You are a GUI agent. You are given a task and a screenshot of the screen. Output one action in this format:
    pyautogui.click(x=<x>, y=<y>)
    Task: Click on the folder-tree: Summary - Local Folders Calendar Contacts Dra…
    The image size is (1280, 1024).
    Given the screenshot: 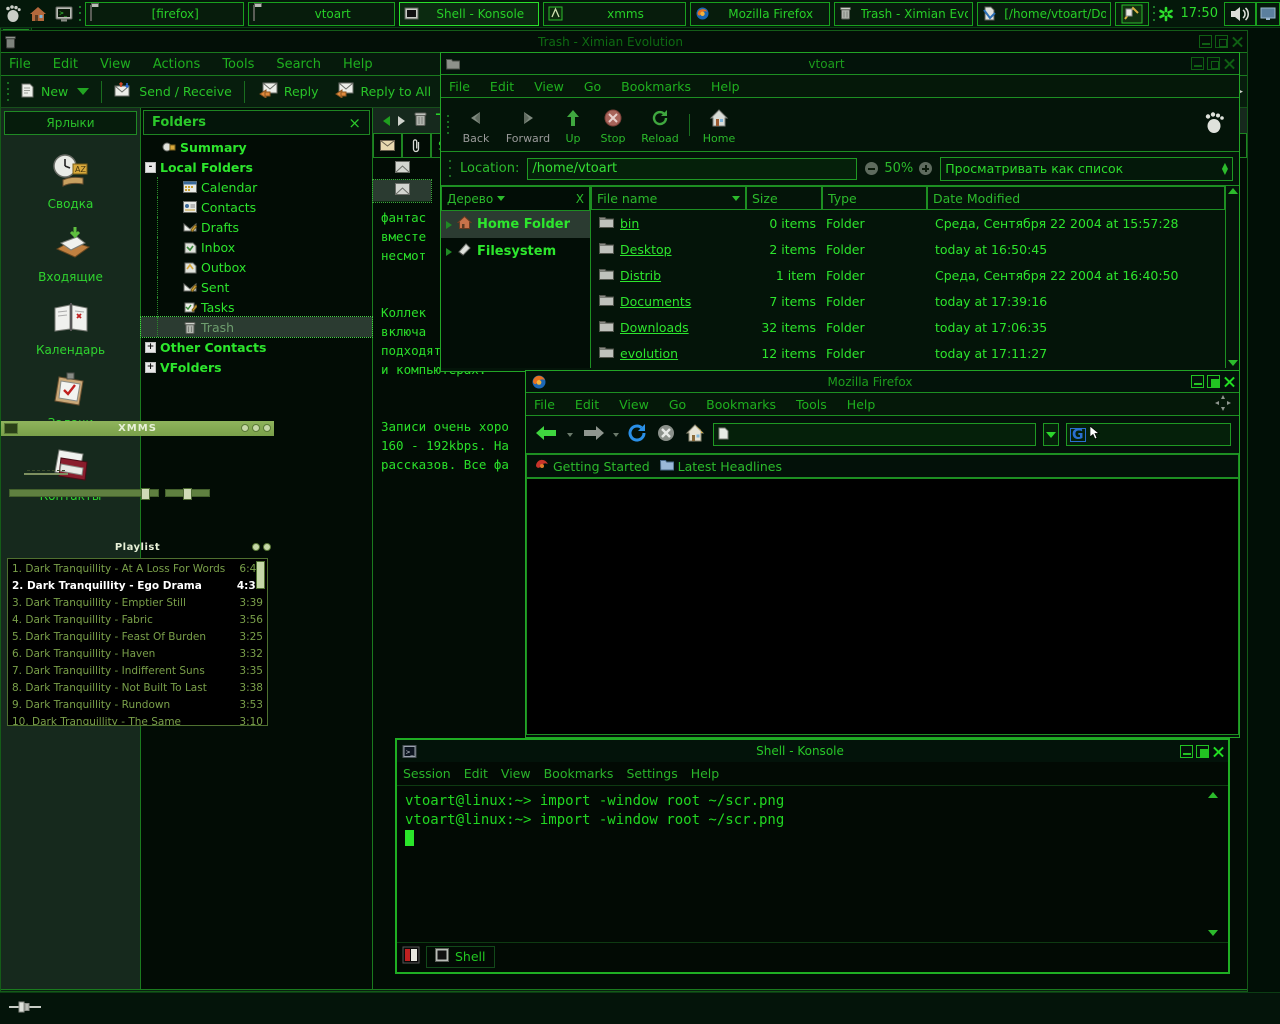 What is the action you would take?
    pyautogui.click(x=256, y=257)
    